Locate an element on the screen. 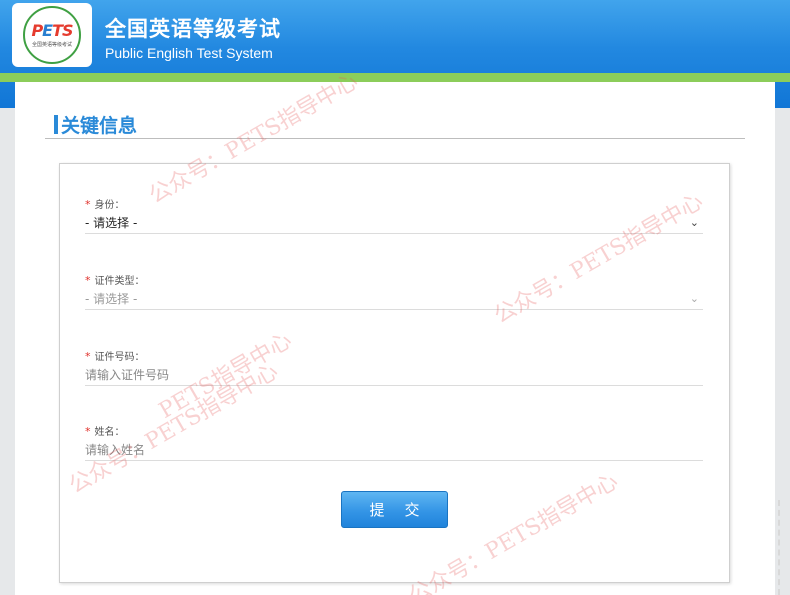 This screenshot has height=595, width=790. id-type-field: * 证件类型： - 请选择 - ⌄ is located at coordinates (394, 292).